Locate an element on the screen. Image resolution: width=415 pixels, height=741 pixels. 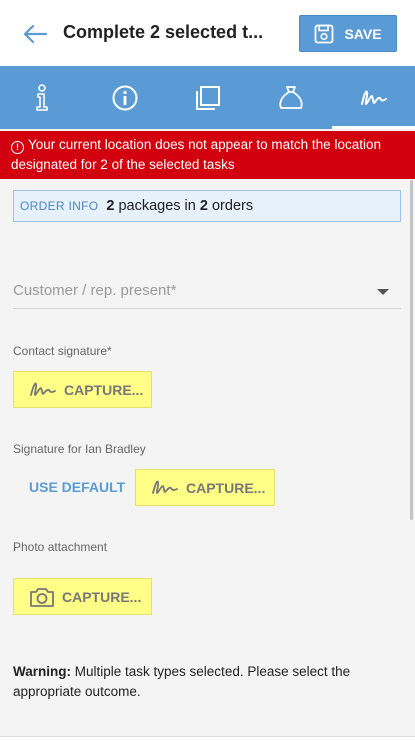
save-icon is located at coordinates (324, 33).